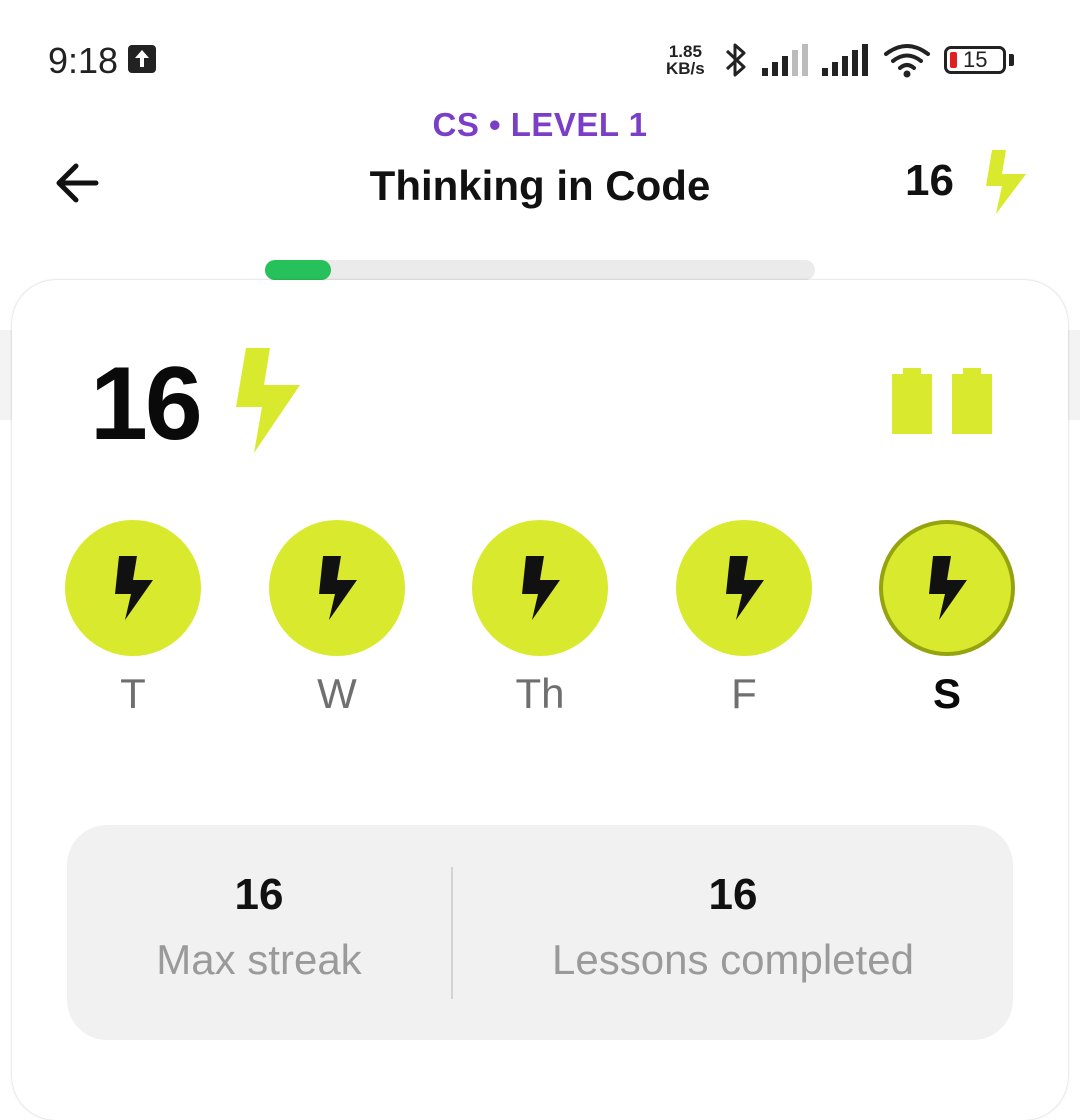 Image resolution: width=1080 pixels, height=1120 pixels. I want to click on max-streak-stat: 16 Max streak, so click(259, 927).